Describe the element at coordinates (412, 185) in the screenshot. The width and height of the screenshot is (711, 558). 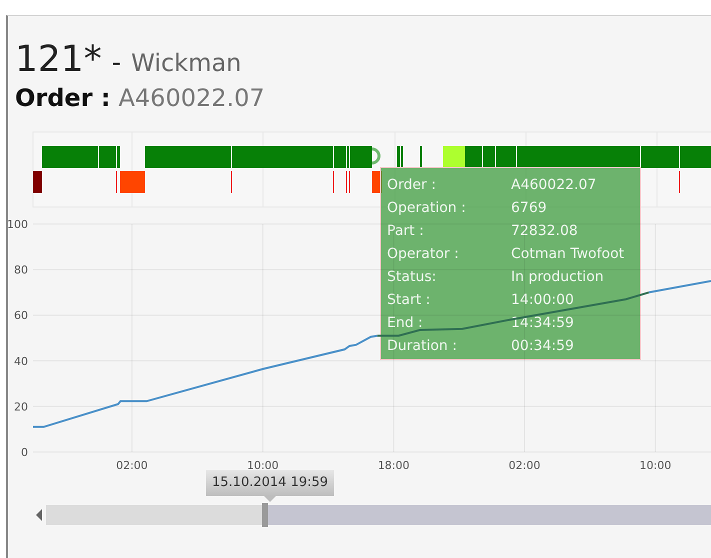
I see `tooltip-label: Order :` at that location.